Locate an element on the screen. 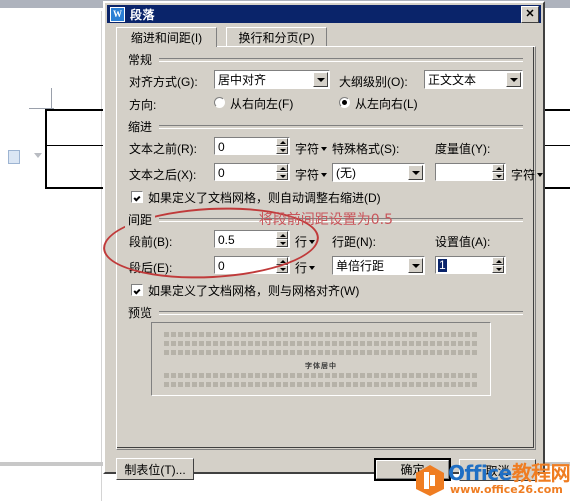  alignment-combo: 居中对齐 is located at coordinates (272, 79).